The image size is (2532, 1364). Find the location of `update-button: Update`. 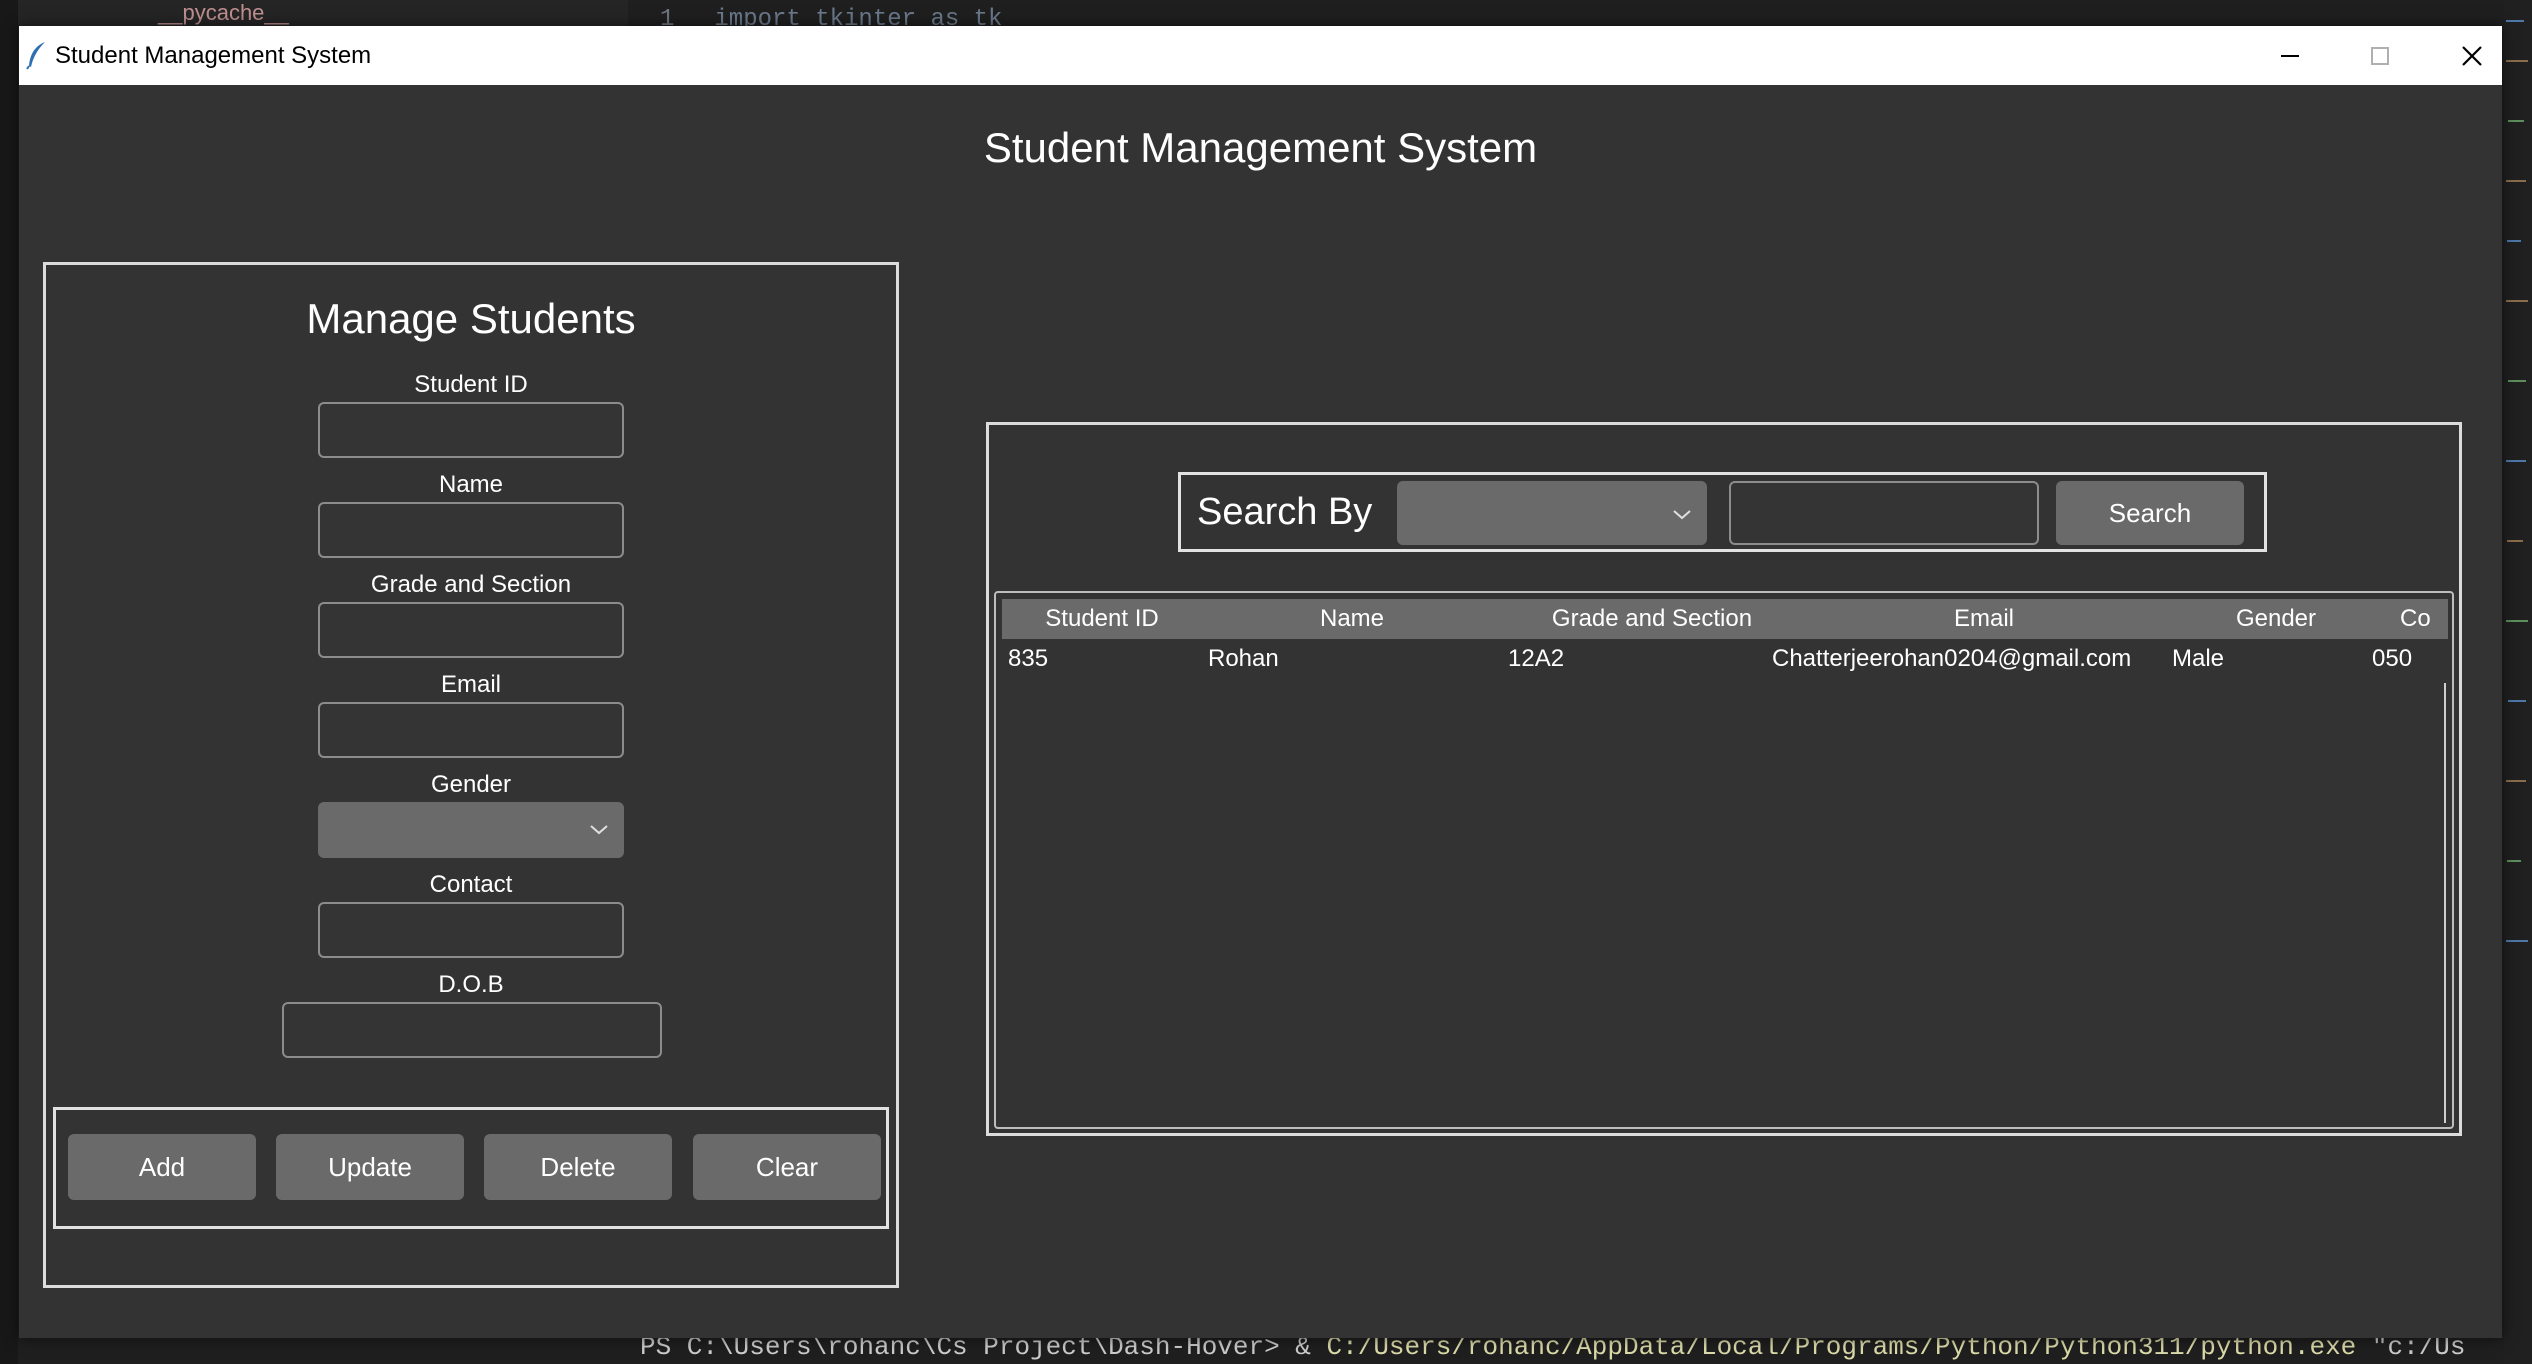

update-button: Update is located at coordinates (370, 1167).